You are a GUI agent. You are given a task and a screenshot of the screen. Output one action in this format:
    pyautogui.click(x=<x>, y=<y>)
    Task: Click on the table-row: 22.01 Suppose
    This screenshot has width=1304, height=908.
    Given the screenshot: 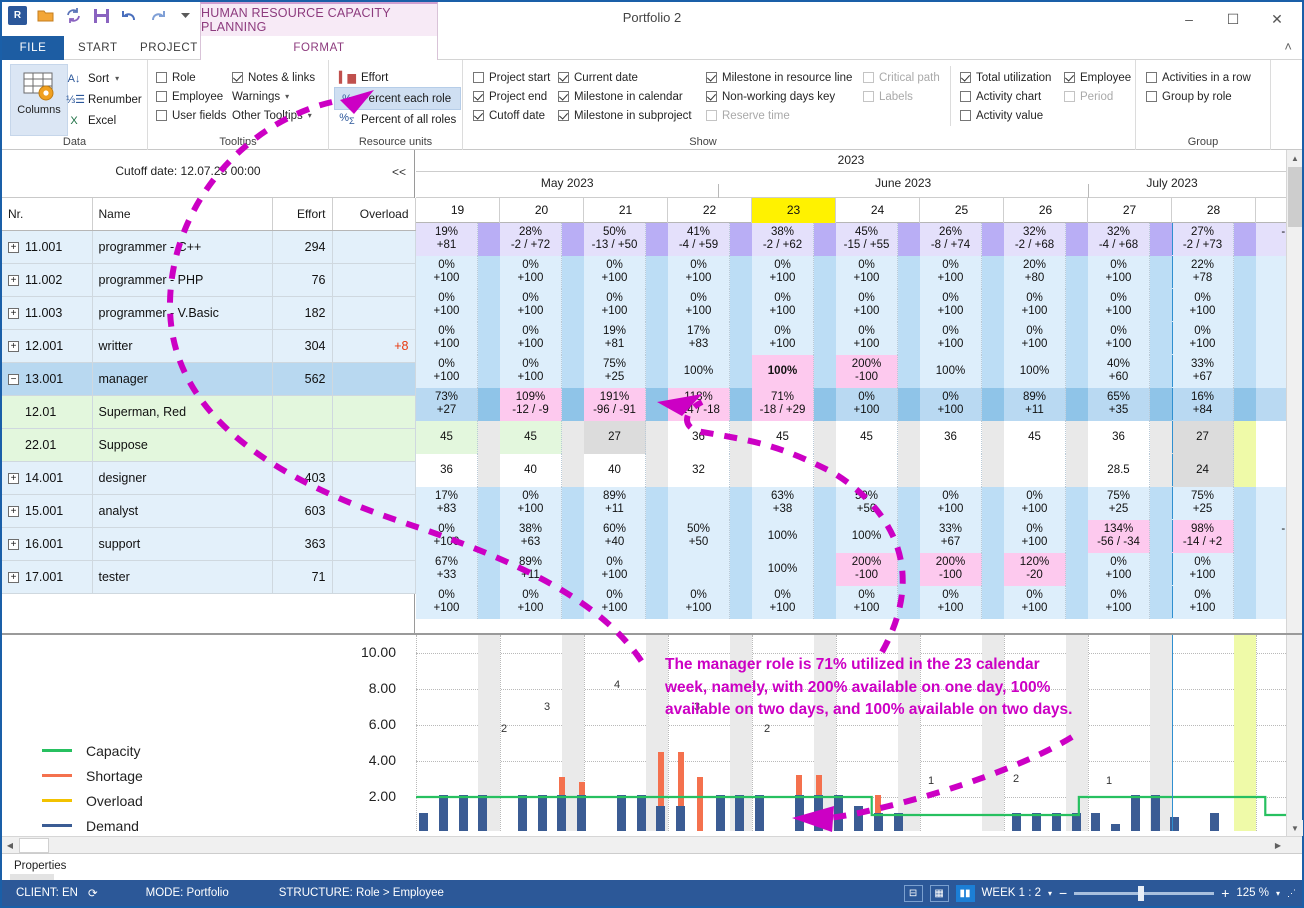 What is the action you would take?
    pyautogui.click(x=209, y=445)
    